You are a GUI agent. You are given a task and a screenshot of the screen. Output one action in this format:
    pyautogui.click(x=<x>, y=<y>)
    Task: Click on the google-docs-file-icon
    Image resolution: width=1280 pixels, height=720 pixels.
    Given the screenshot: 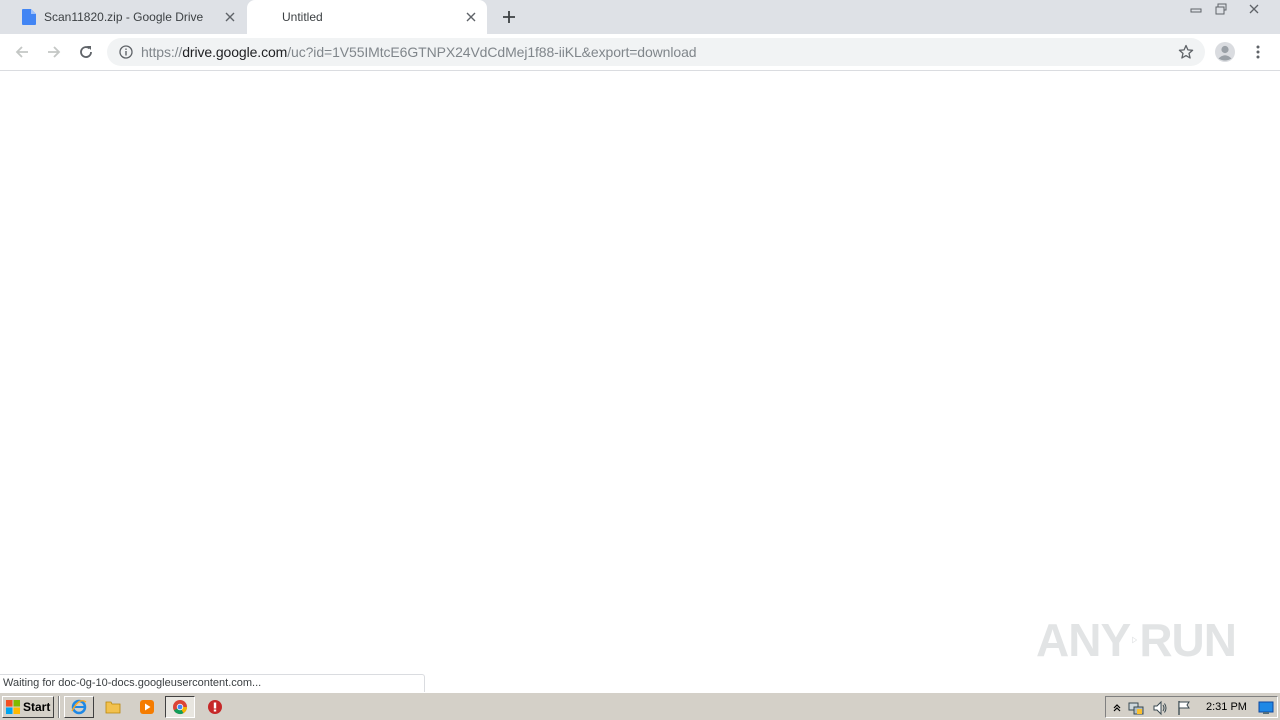 What is the action you would take?
    pyautogui.click(x=29, y=17)
    